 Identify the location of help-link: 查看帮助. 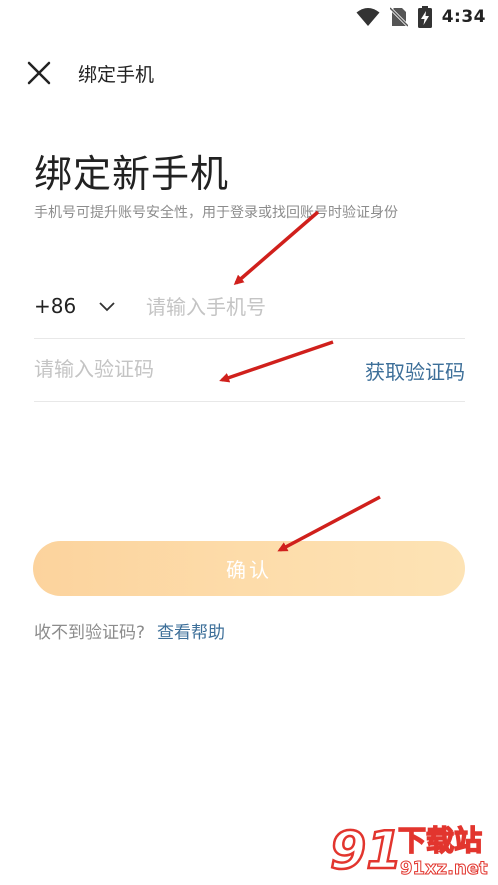
(191, 633).